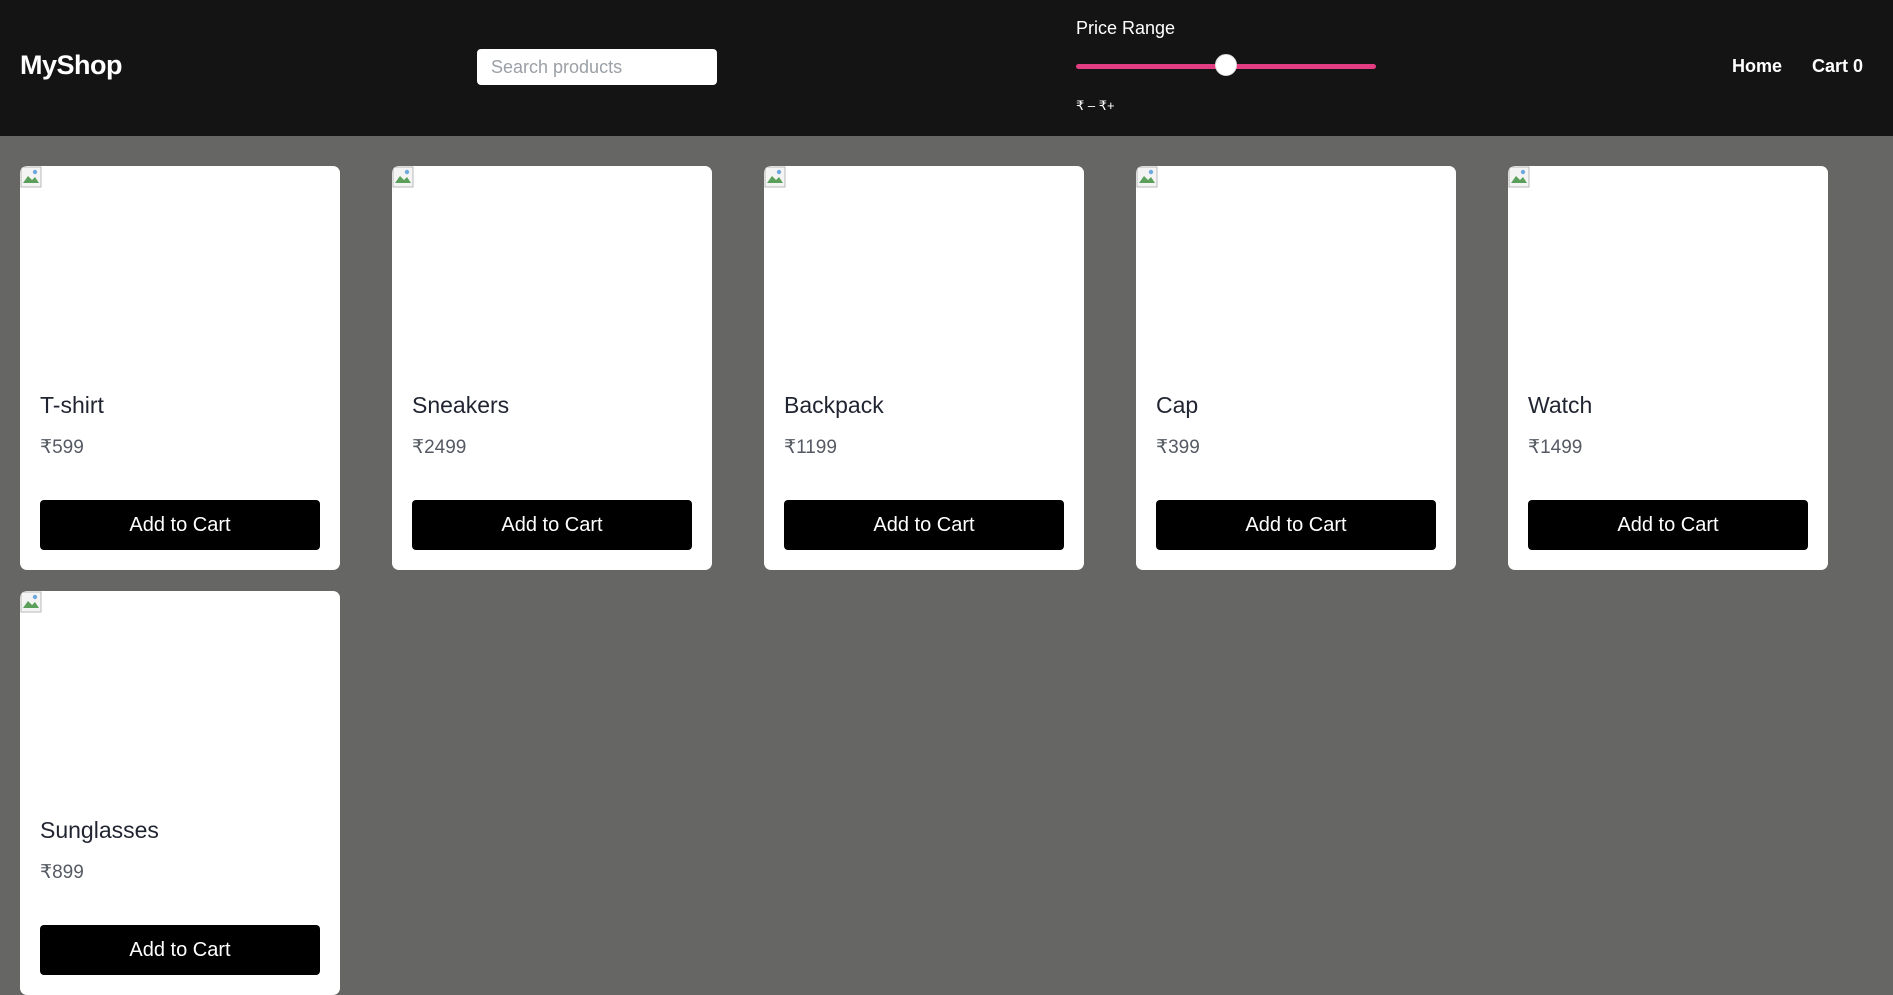  What do you see at coordinates (1555, 447) in the screenshot?
I see `product-price: ₹1499` at bounding box center [1555, 447].